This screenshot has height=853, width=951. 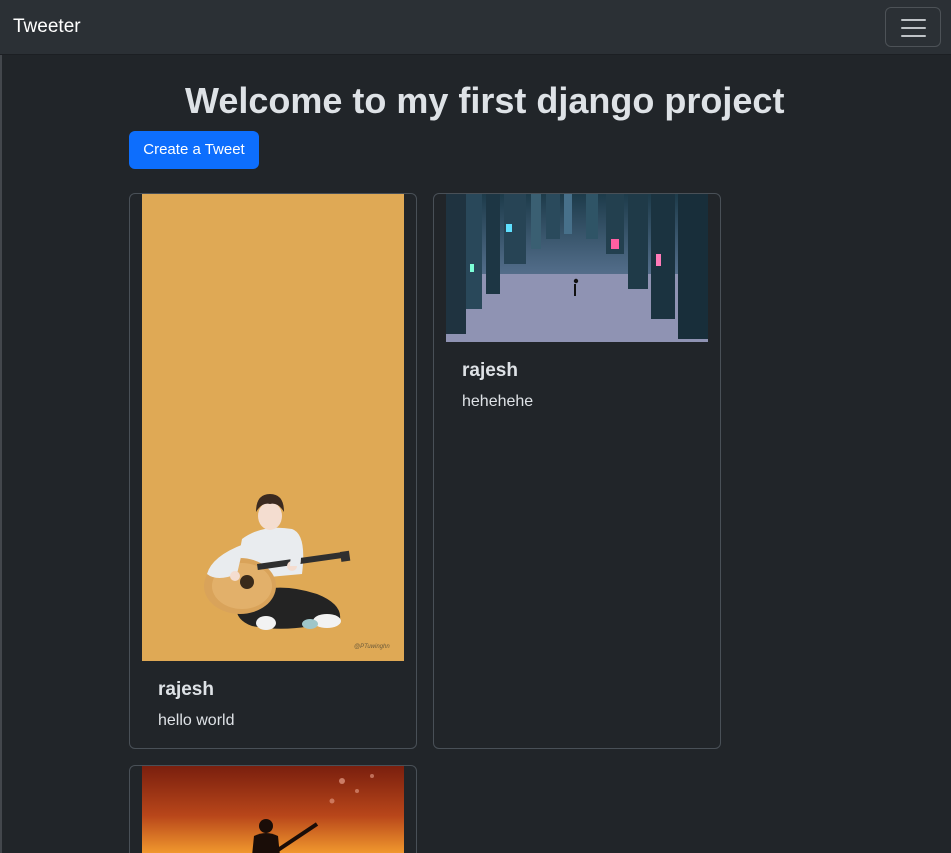 What do you see at coordinates (196, 720) in the screenshot?
I see `tweet-text: hello world` at bounding box center [196, 720].